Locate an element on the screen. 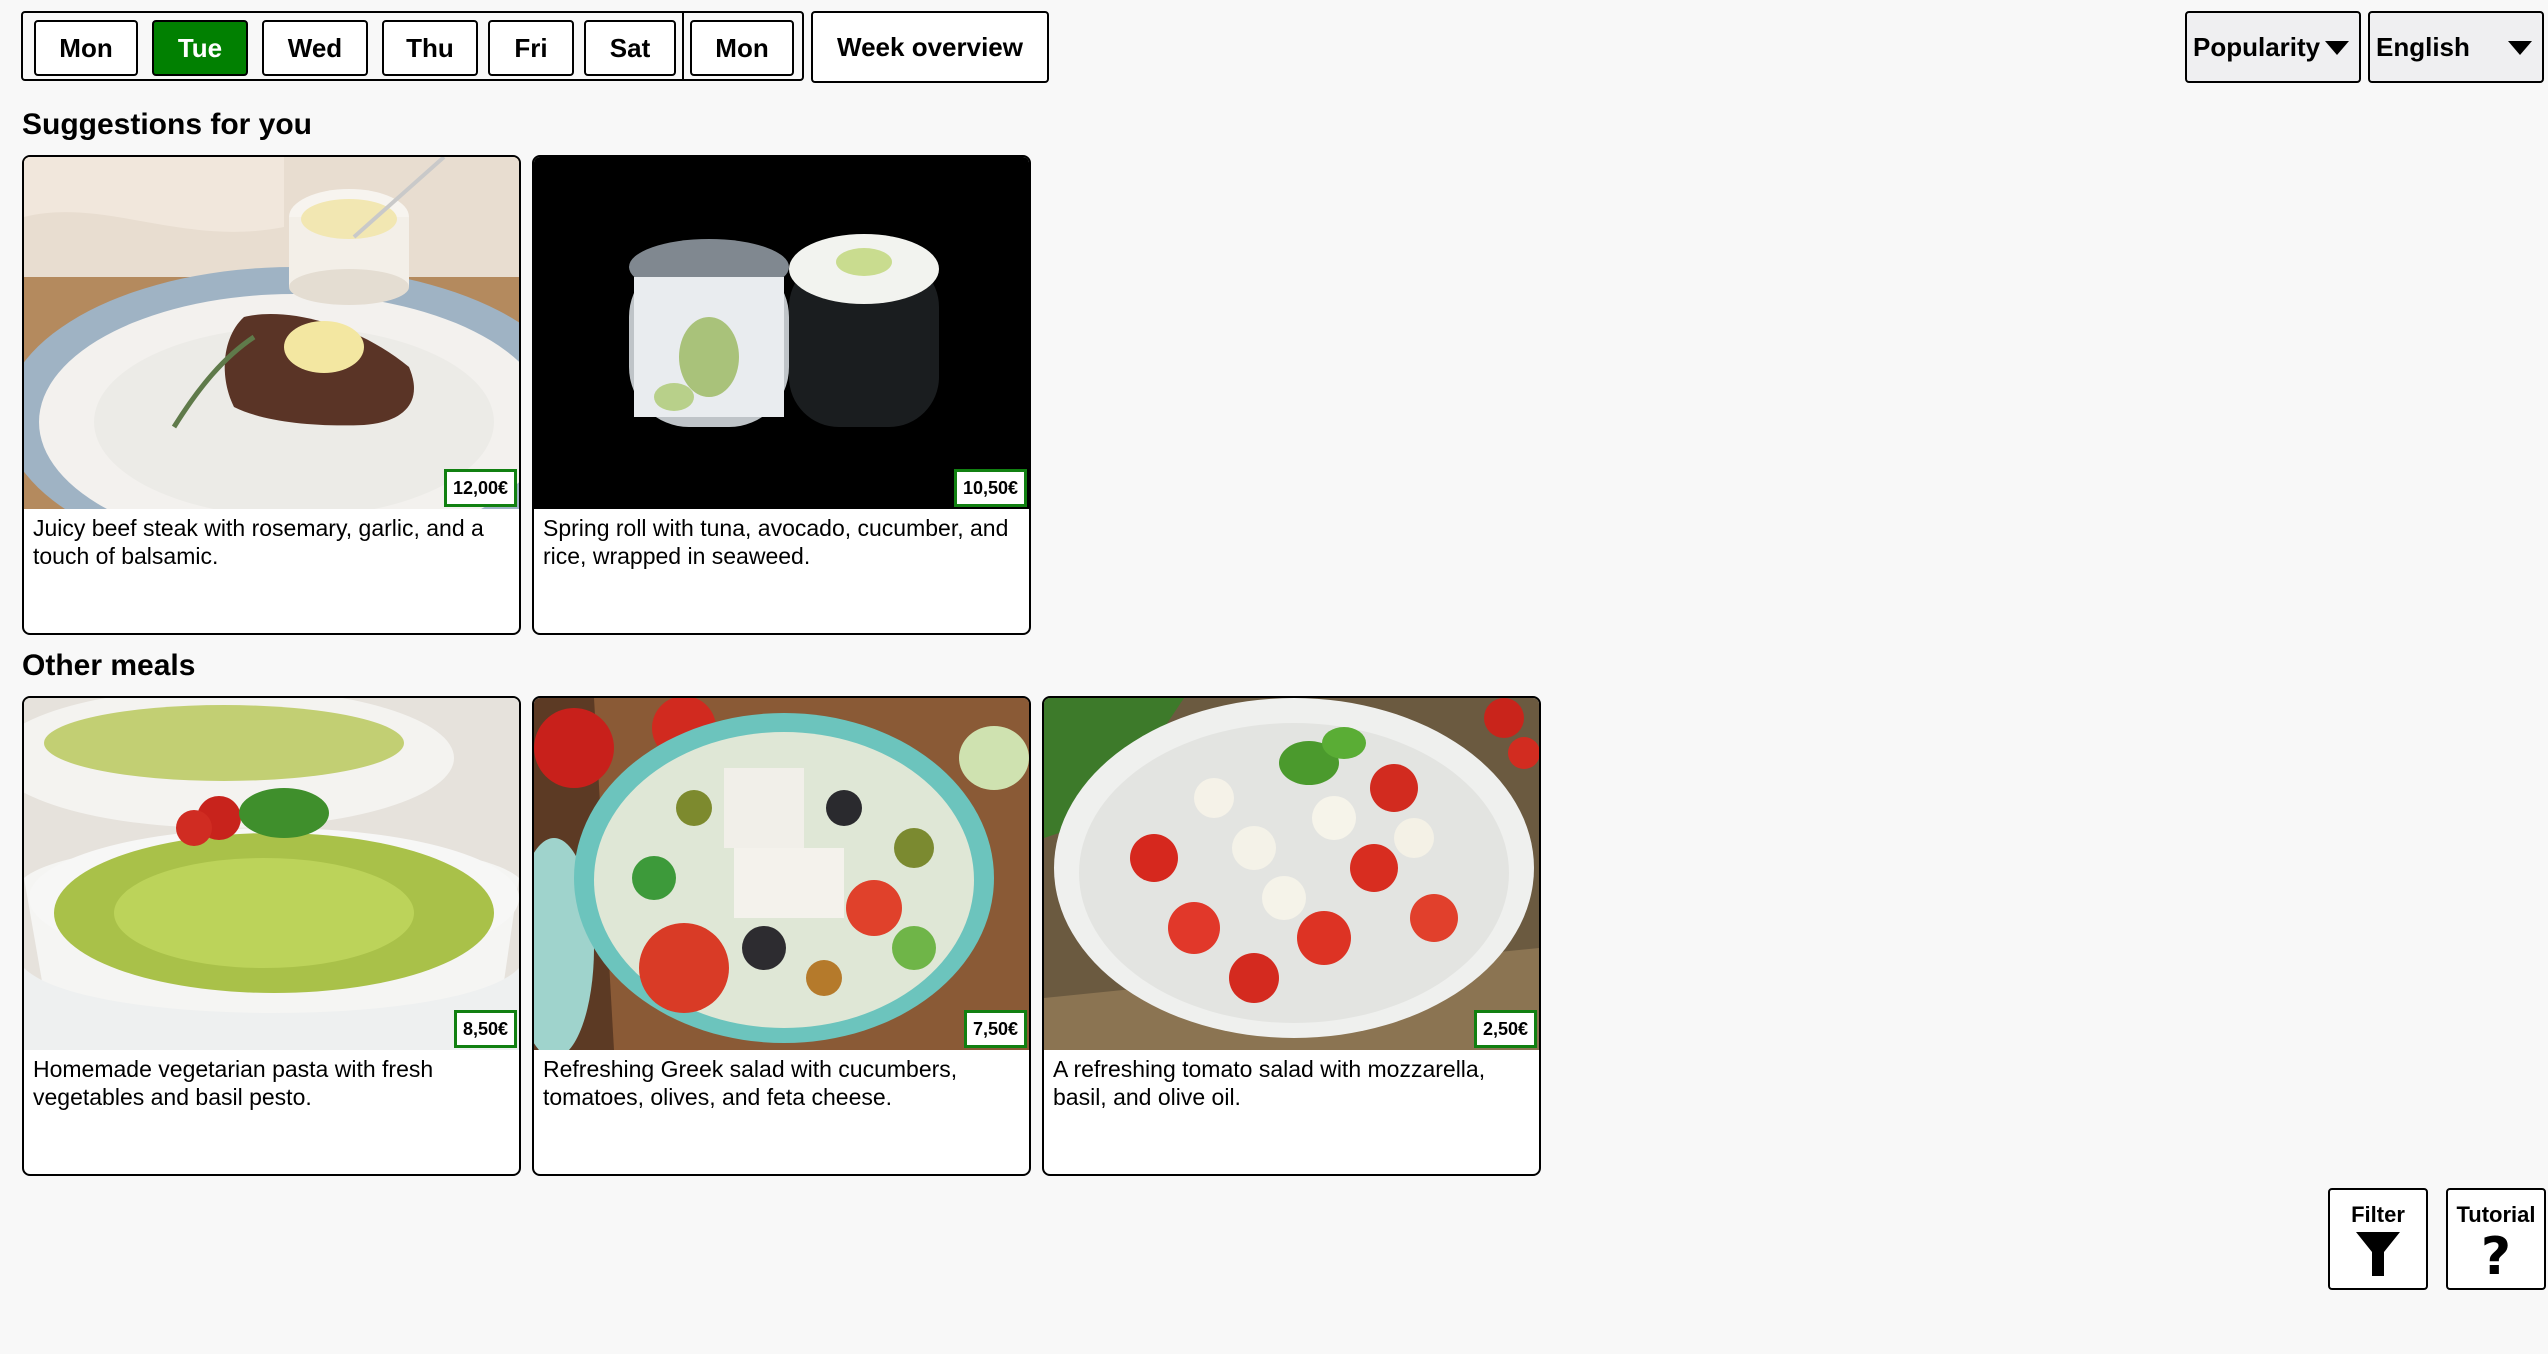 Image resolution: width=2548 pixels, height=1354 pixels. other-meals-heading: Other meals is located at coordinates (109, 665).